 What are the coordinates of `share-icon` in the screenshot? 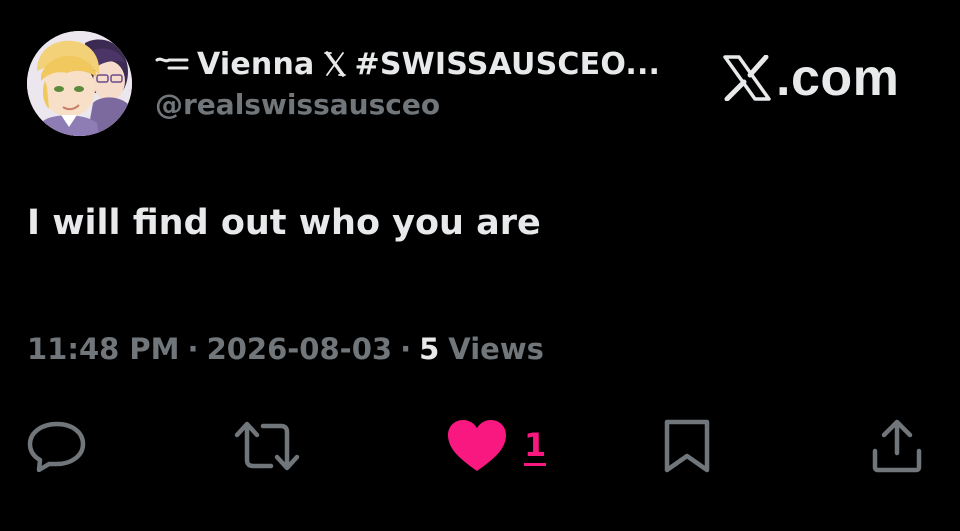 It's located at (897, 446).